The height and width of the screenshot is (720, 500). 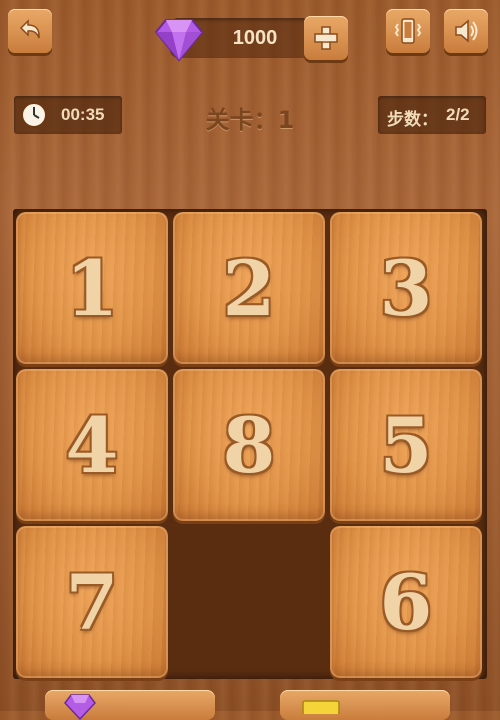 What do you see at coordinates (34, 115) in the screenshot?
I see `clock-icon` at bounding box center [34, 115].